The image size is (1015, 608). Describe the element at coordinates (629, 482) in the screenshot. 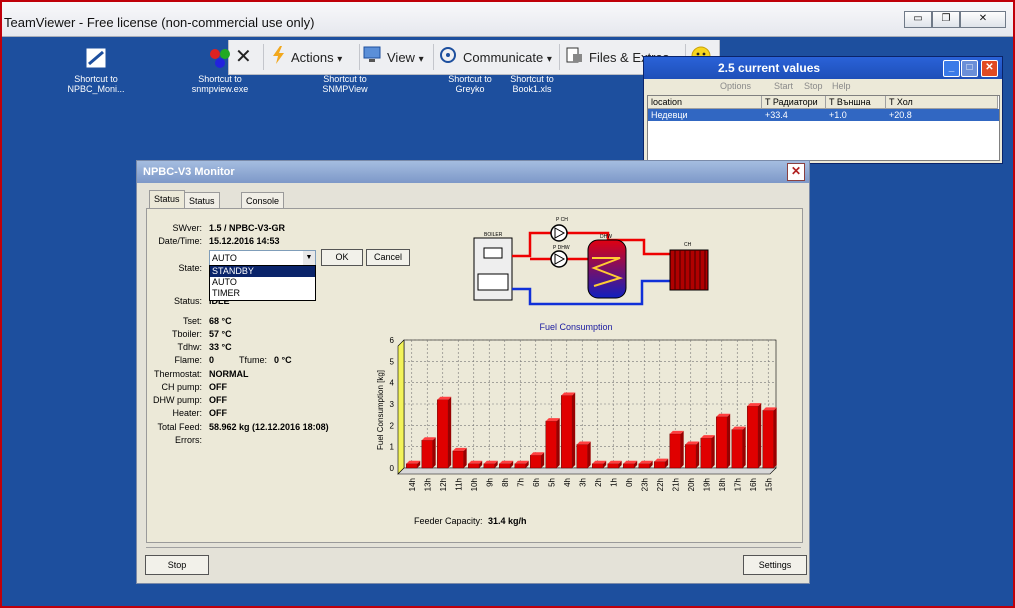

I see `x-tick-label: 0h` at that location.